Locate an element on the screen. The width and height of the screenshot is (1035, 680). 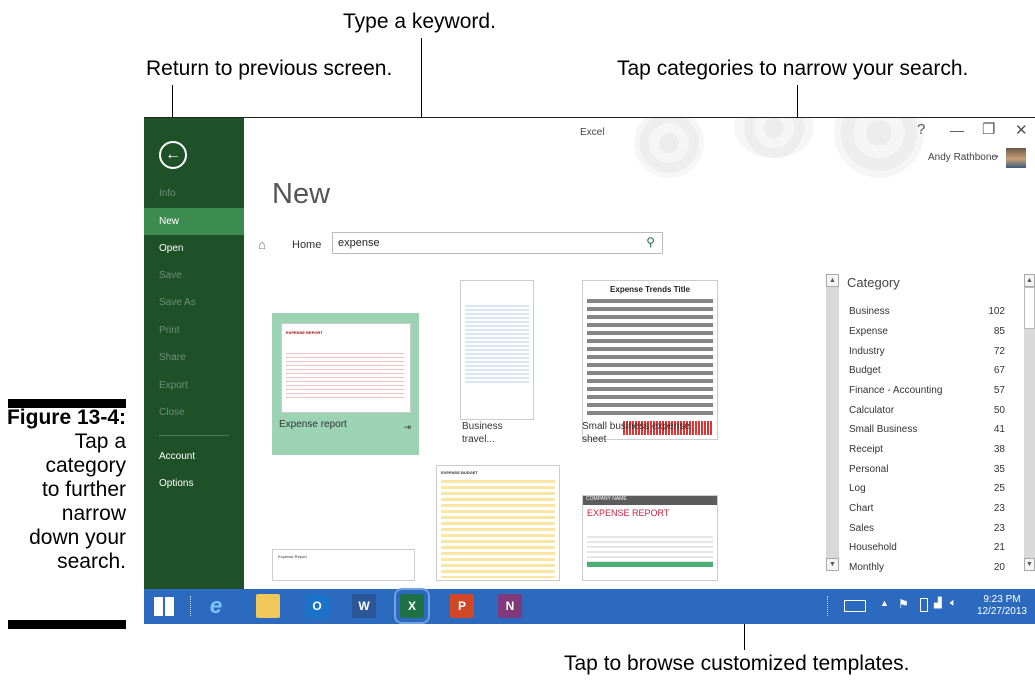
close-button: ✕ is located at coordinates (1021, 130).